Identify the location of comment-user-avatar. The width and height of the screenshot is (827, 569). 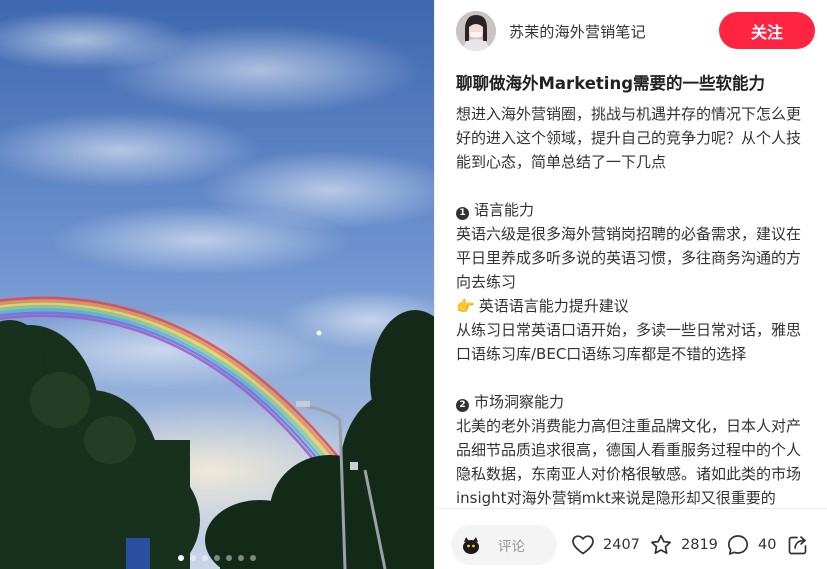
(471, 545).